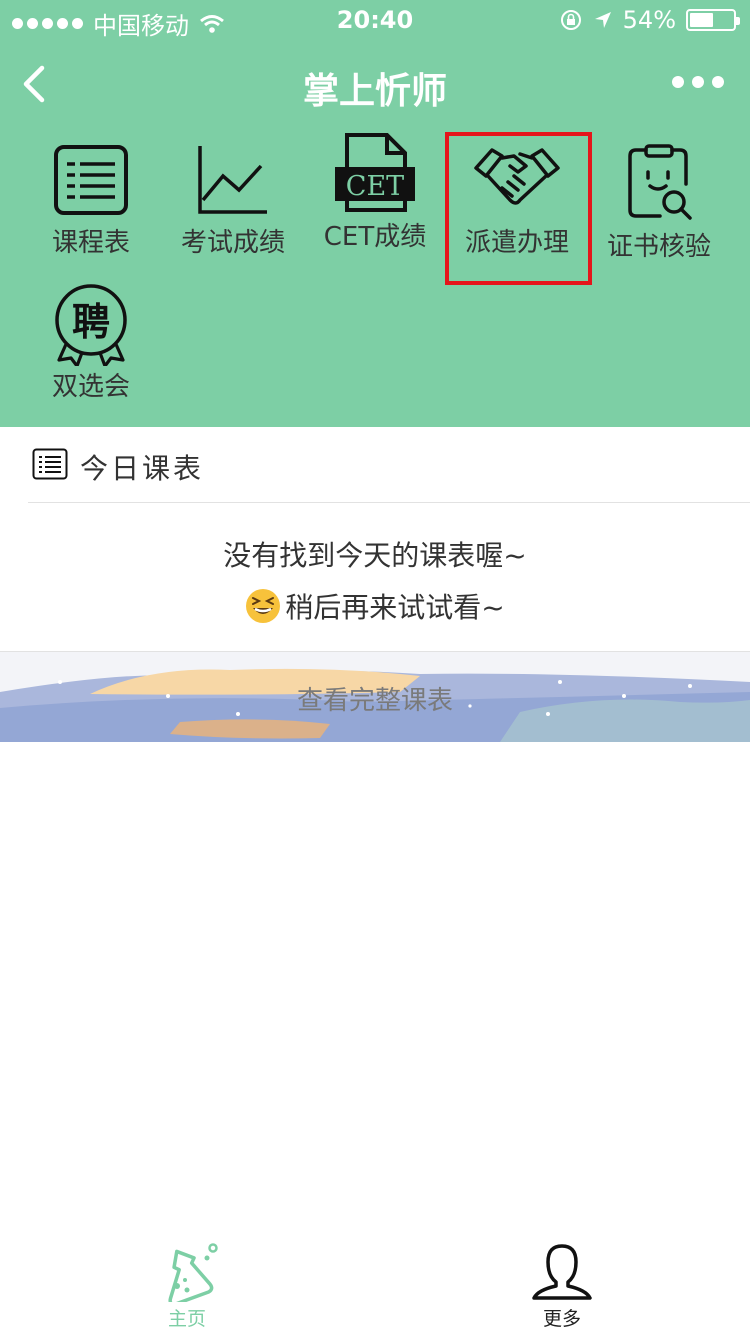 The image size is (750, 1334). What do you see at coordinates (142, 468) in the screenshot?
I see `today-schedule-title: 今日课表` at bounding box center [142, 468].